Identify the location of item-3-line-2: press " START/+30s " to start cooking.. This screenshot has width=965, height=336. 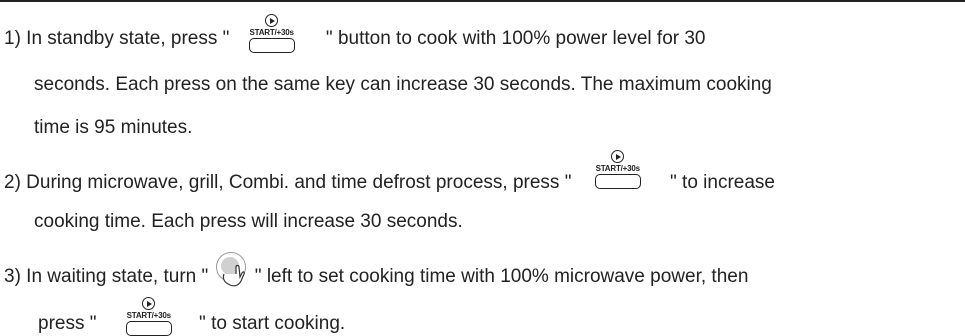
(192, 316).